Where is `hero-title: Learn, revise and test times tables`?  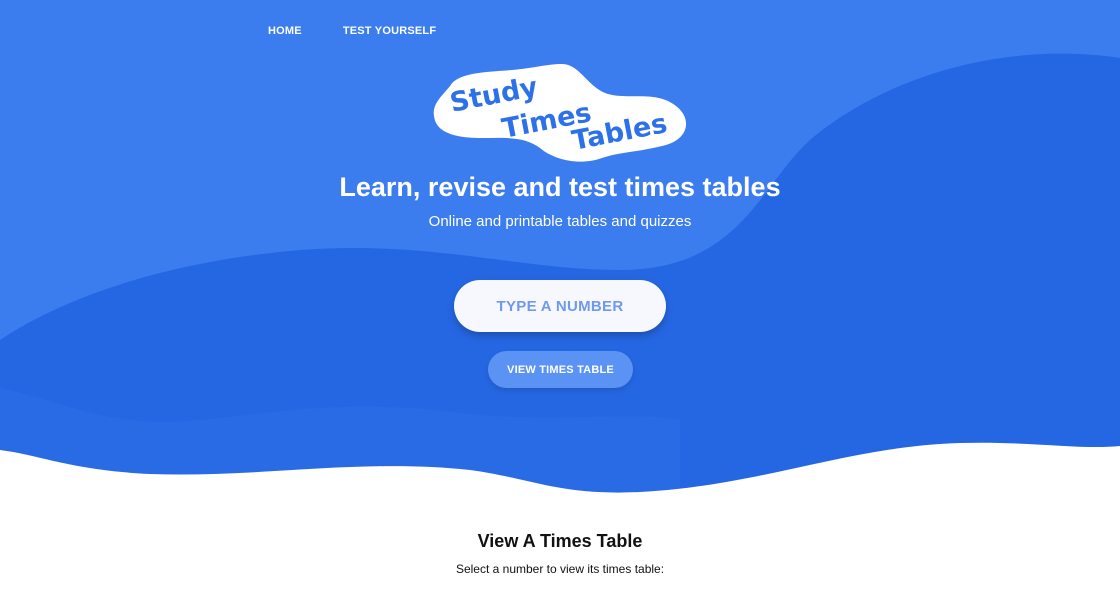
hero-title: Learn, revise and test times tables is located at coordinates (560, 187).